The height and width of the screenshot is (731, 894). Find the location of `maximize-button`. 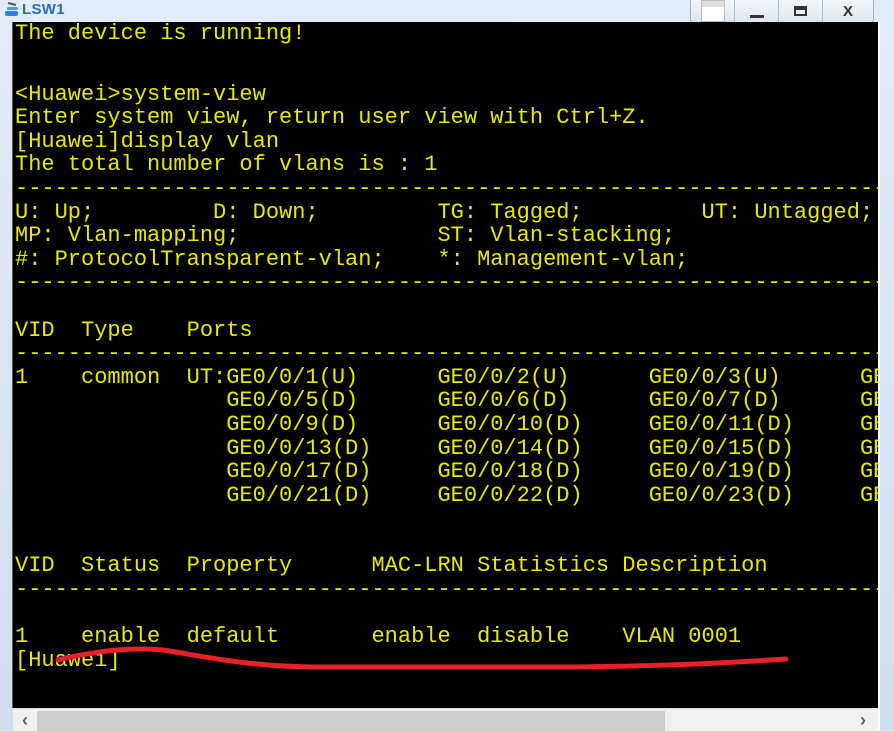

maximize-button is located at coordinates (801, 11).